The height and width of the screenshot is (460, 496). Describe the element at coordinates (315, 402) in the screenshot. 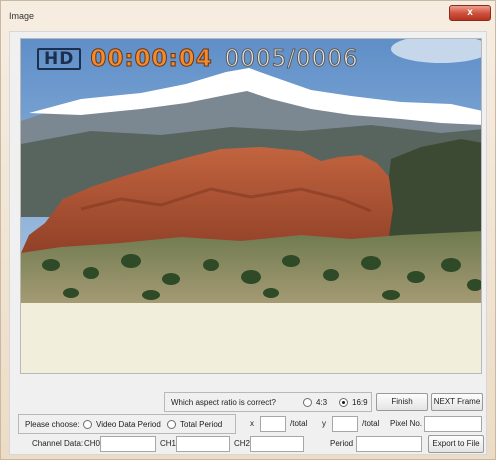

I see `aspect-radio-4-3: 4:3` at that location.